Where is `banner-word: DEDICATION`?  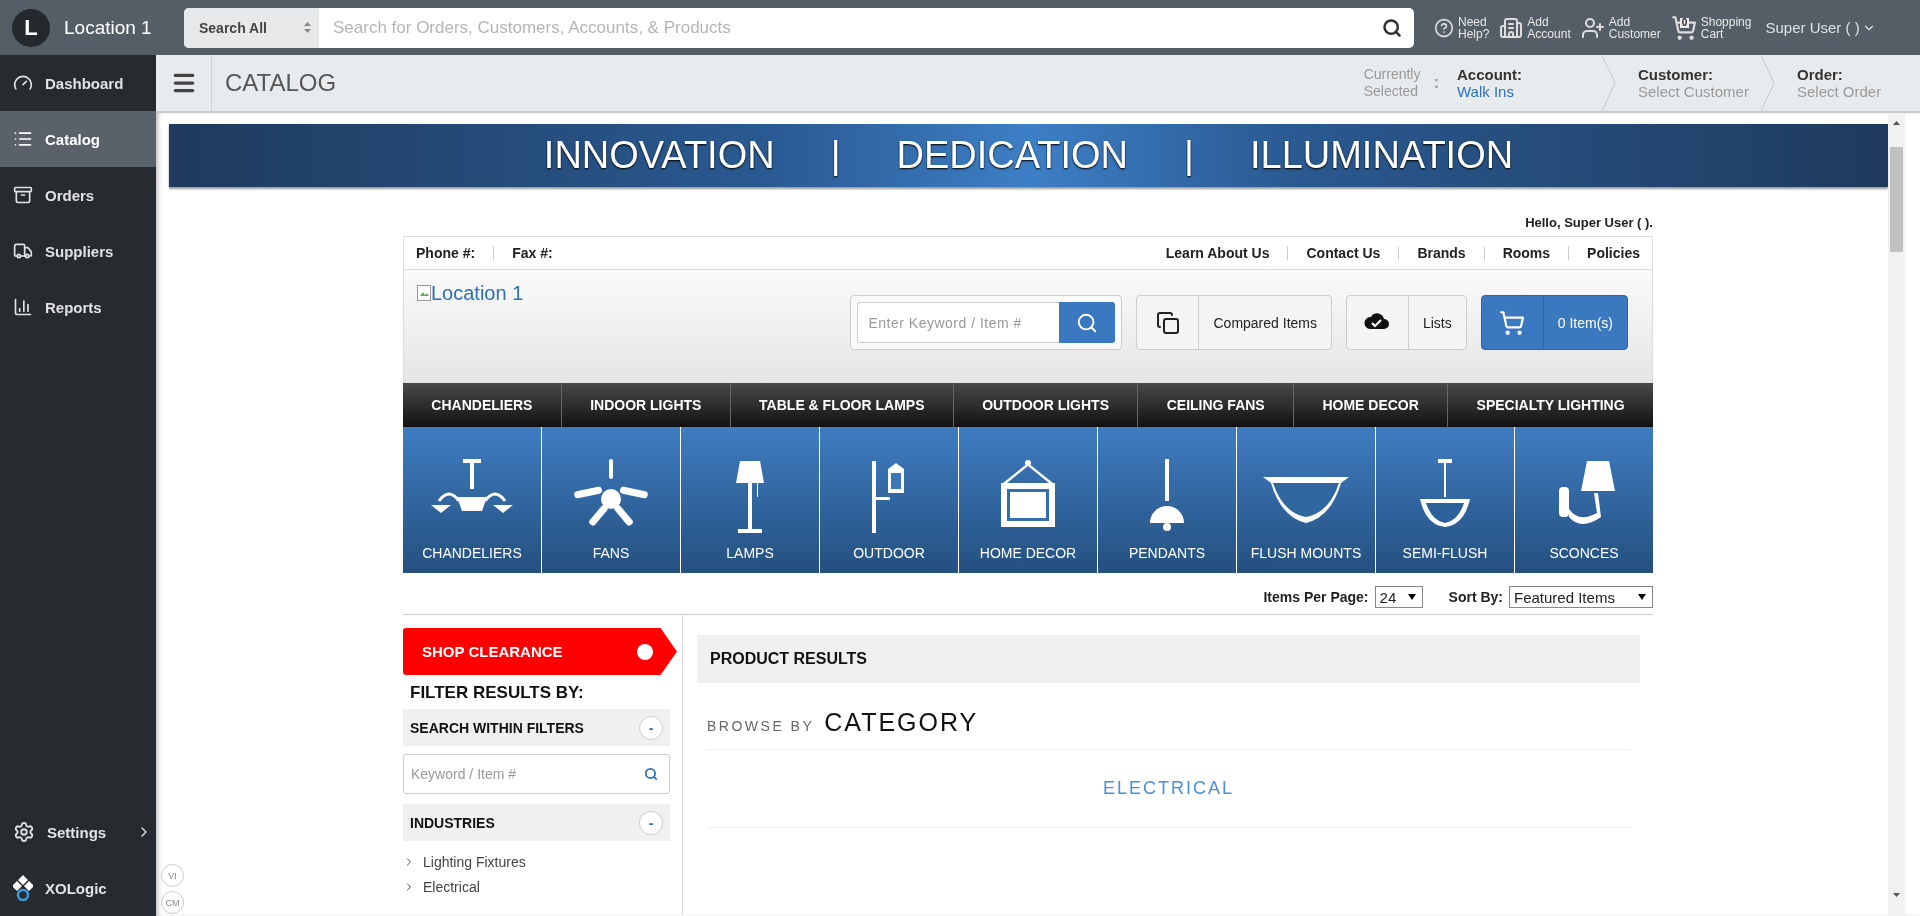 banner-word: DEDICATION is located at coordinates (1012, 155).